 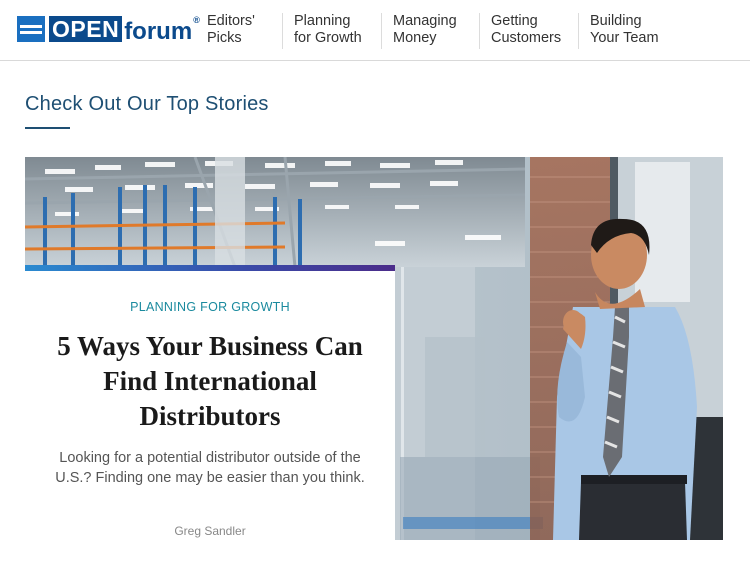 I want to click on nav-item-managing-money: Managing Money, so click(x=430, y=31).